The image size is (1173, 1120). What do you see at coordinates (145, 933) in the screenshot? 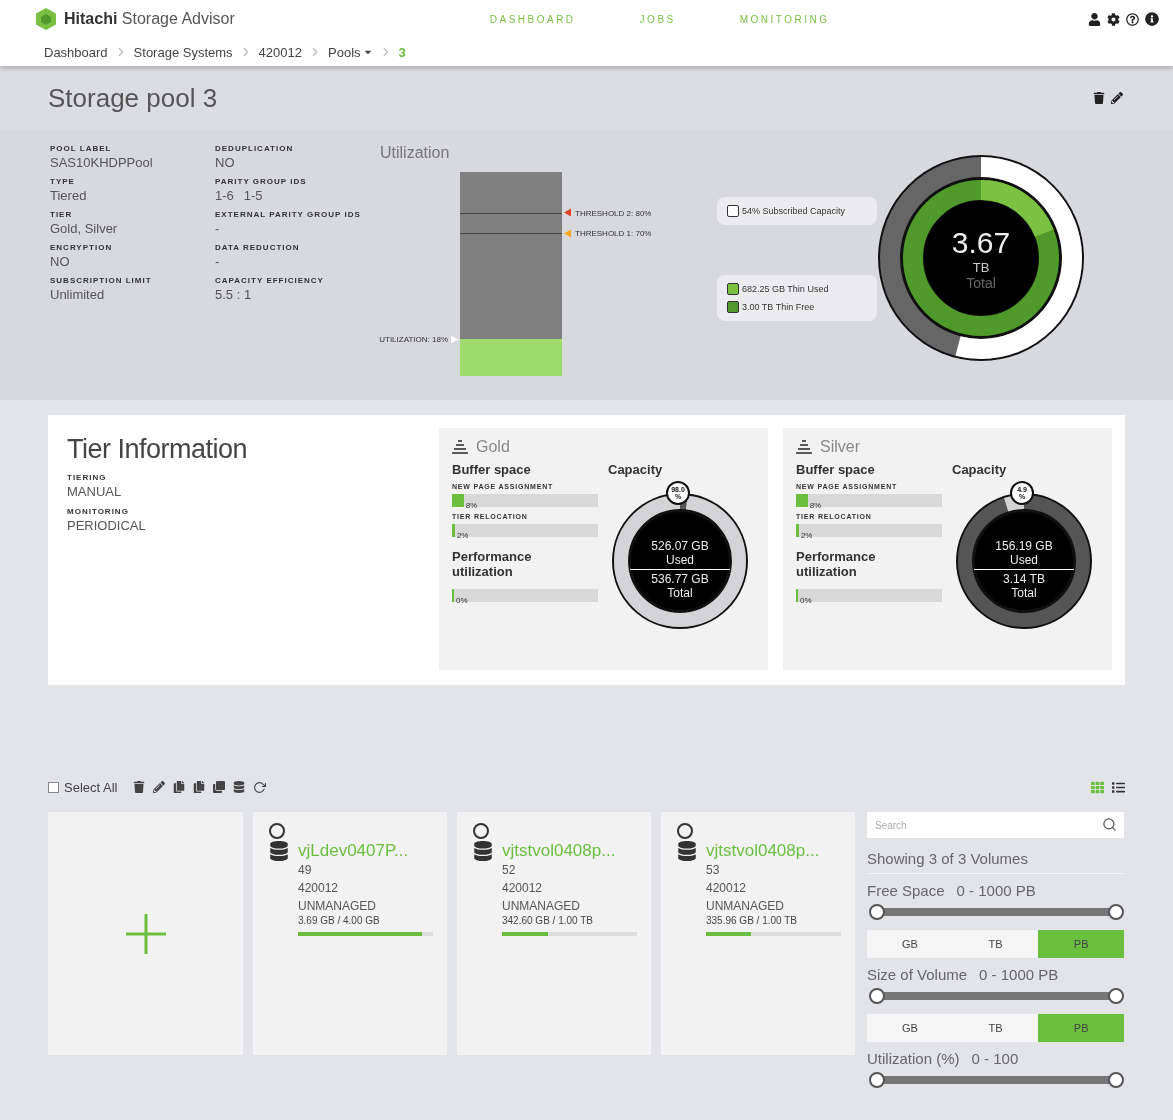
I see `plus-icon` at bounding box center [145, 933].